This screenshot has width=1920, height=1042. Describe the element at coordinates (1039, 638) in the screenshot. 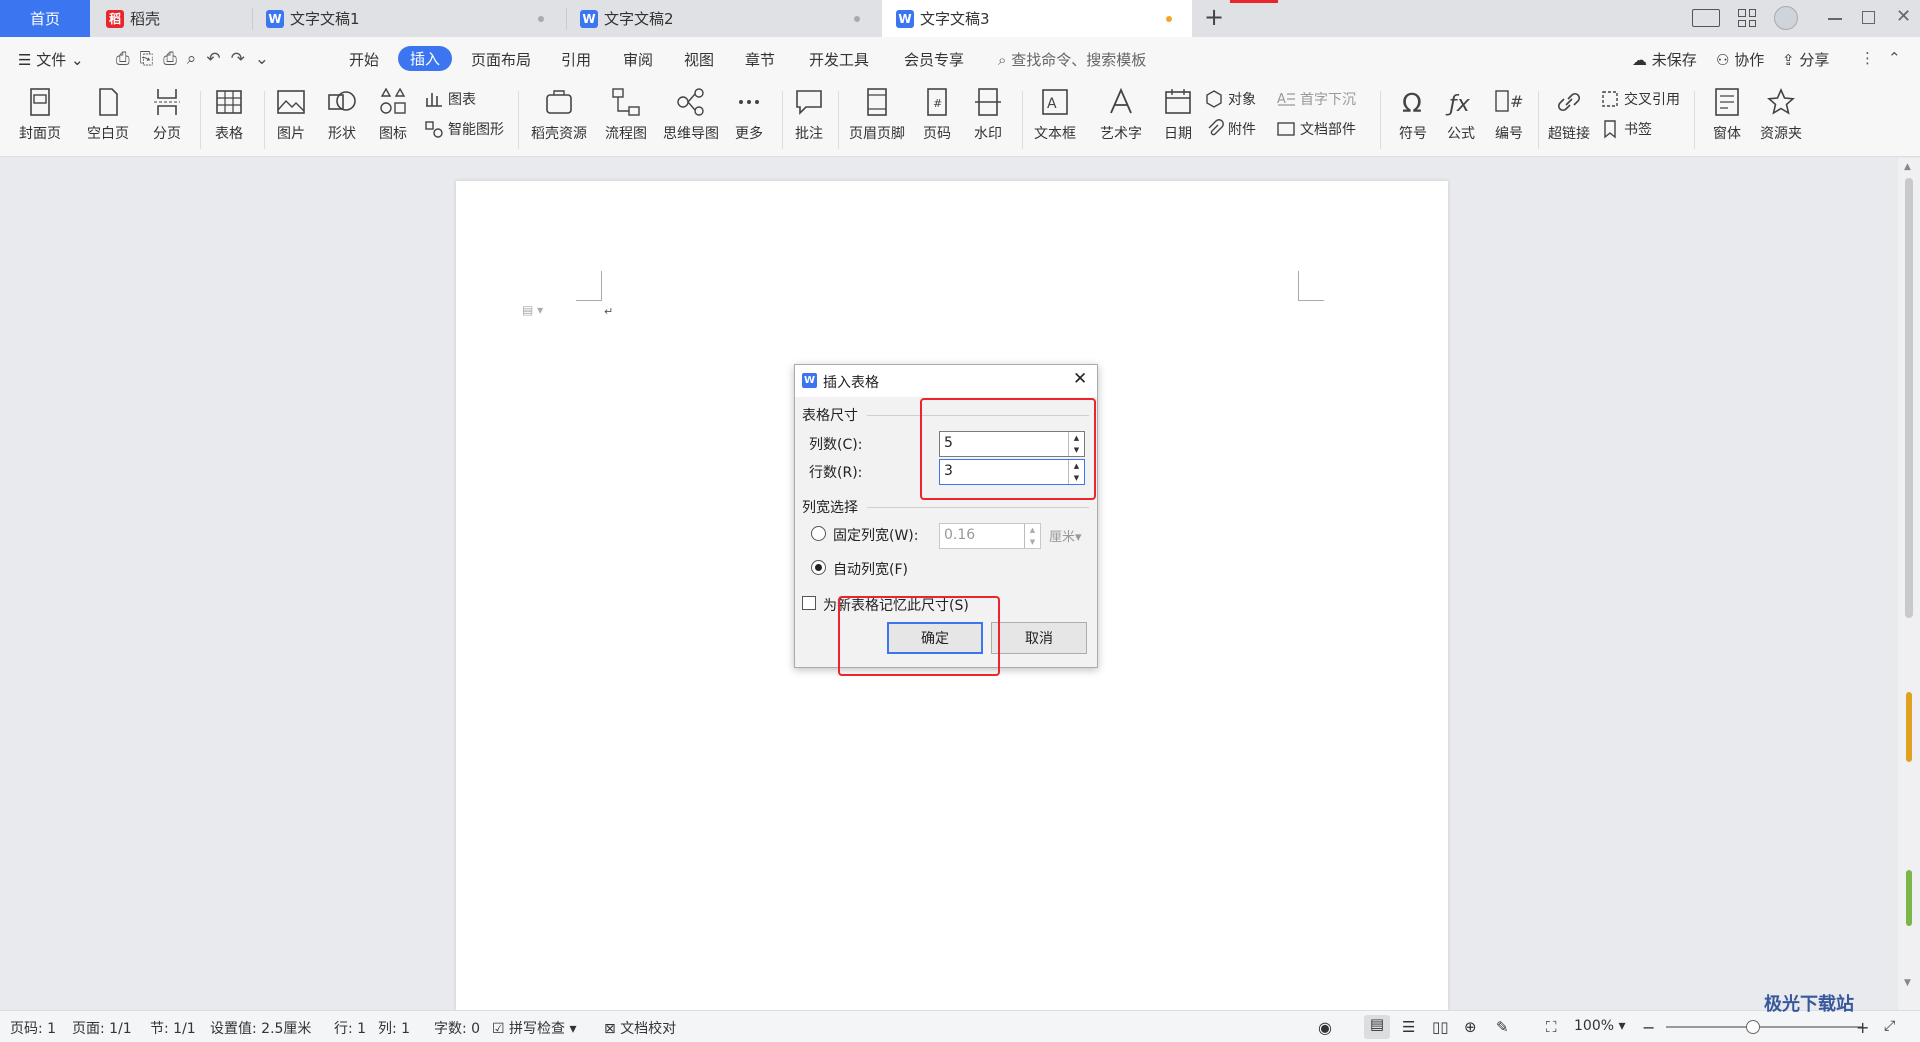

I see `cancel-button: 取消` at that location.